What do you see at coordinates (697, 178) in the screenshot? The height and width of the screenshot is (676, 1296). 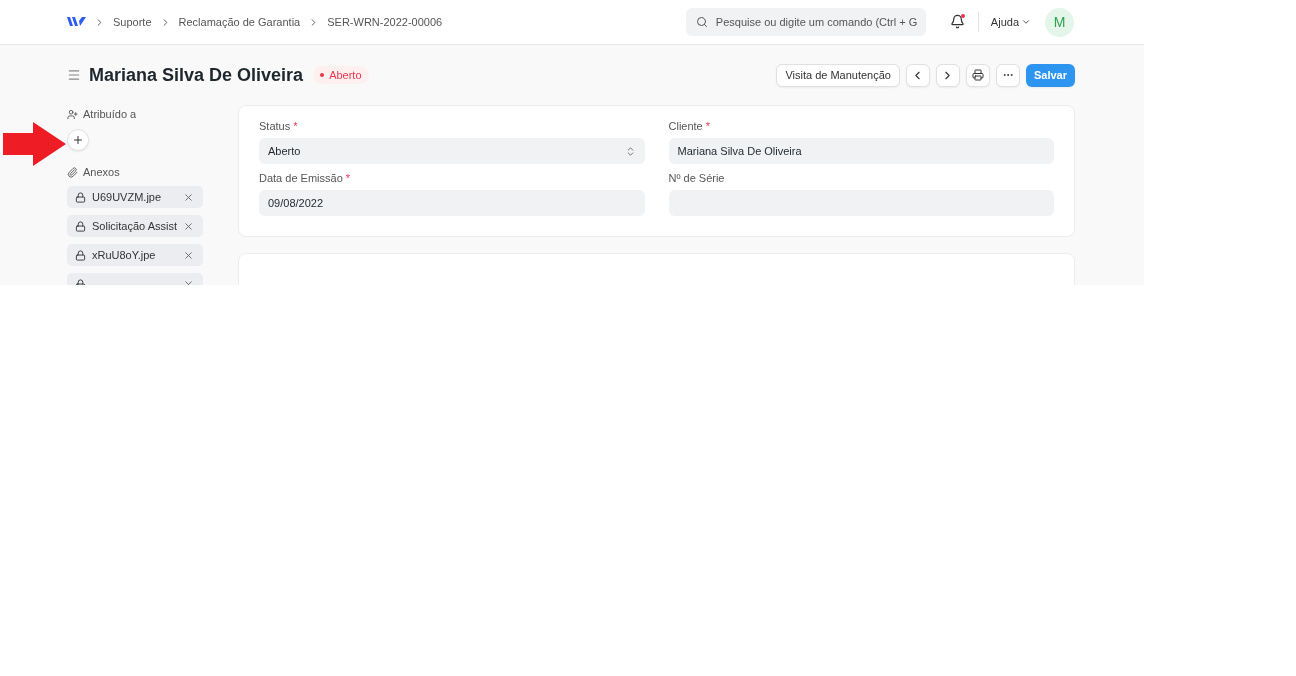 I see `field-label: Nº de Série` at bounding box center [697, 178].